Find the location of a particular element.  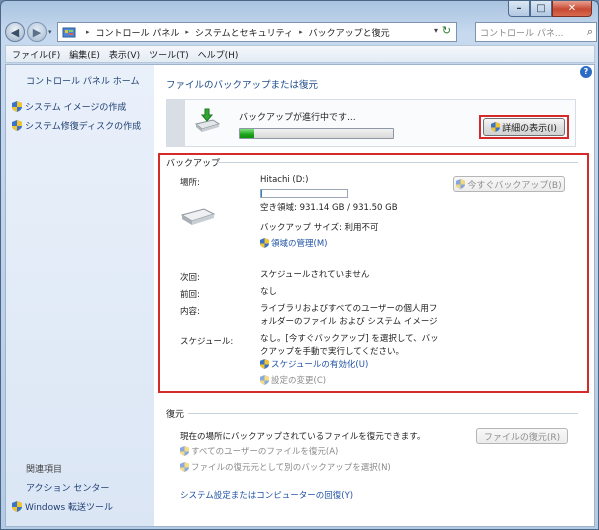

location-label: 場所: is located at coordinates (190, 183).